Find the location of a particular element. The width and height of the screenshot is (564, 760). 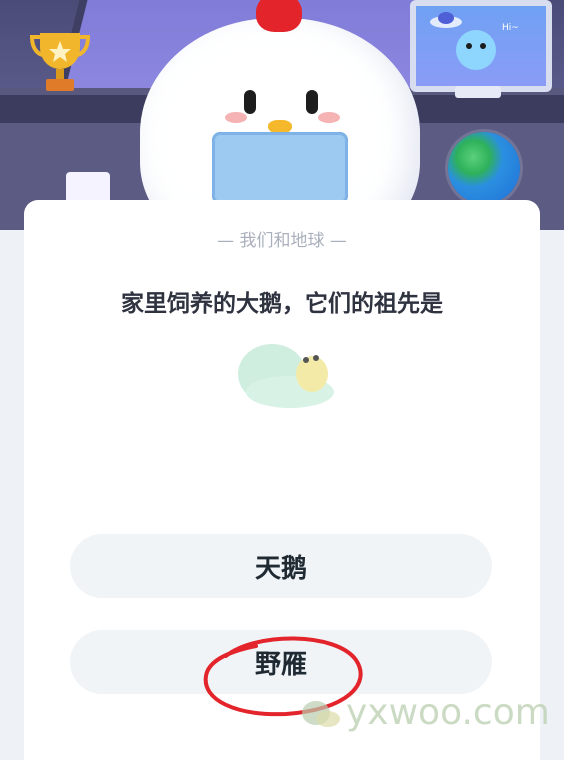

watermark: yxwoo.com is located at coordinates (425, 712).